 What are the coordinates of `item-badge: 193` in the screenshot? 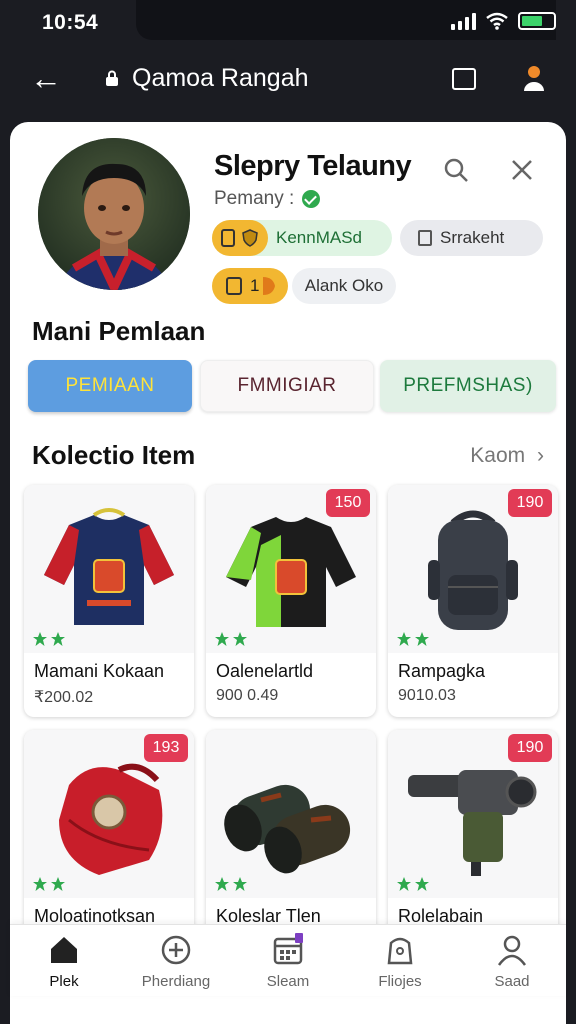 It's located at (166, 748).